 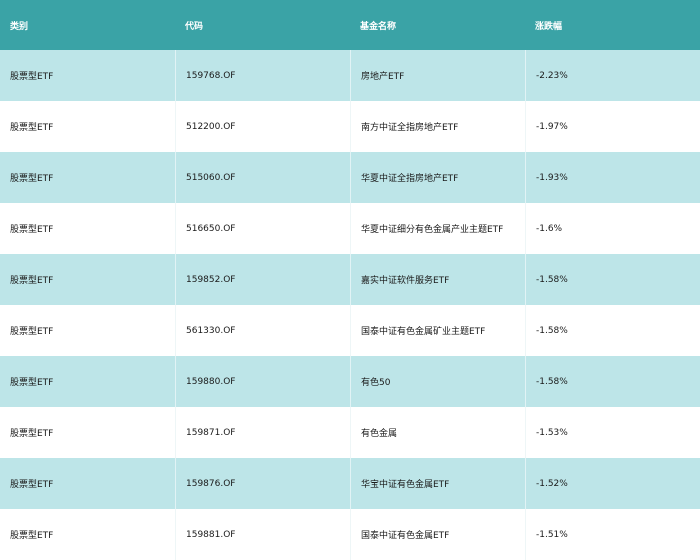 I want to click on cell-fund-name: 房地产ETF, so click(x=437, y=75).